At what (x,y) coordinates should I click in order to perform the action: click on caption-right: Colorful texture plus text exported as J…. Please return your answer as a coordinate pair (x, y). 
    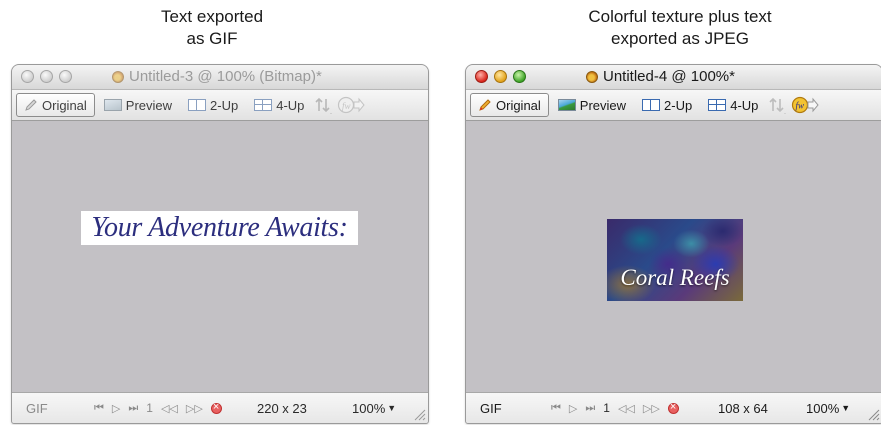
    Looking at the image, I should click on (680, 28).